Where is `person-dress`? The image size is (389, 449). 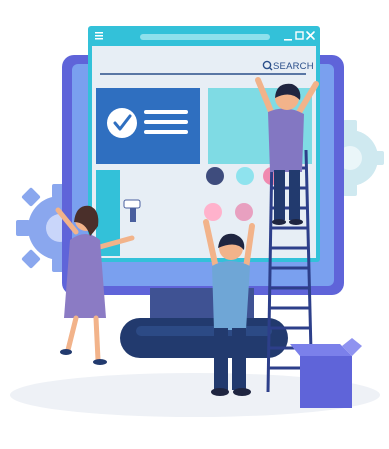
person-dress is located at coordinates (85, 276).